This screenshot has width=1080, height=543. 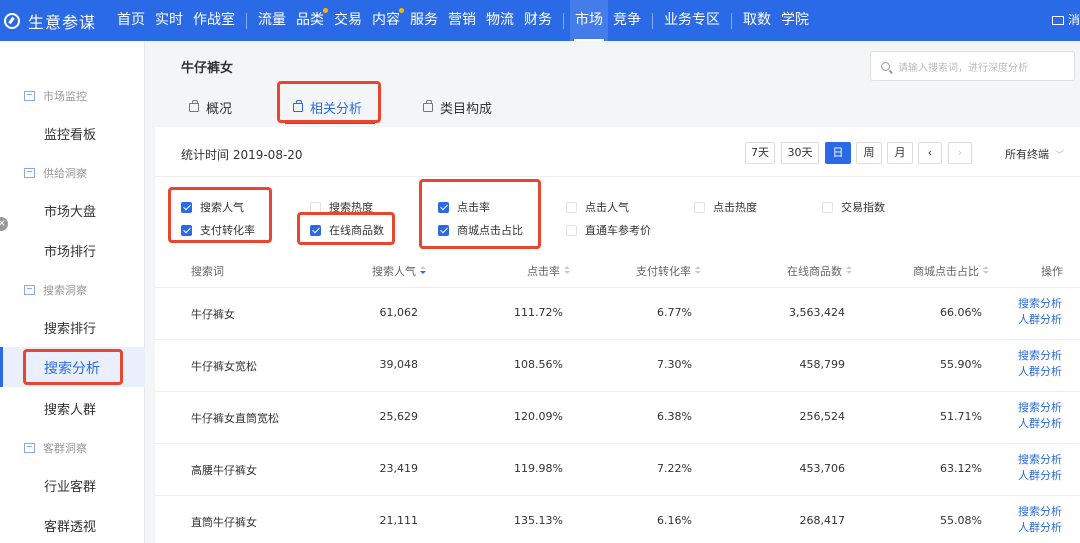 I want to click on nav-item-logistics: 物流, so click(x=500, y=20).